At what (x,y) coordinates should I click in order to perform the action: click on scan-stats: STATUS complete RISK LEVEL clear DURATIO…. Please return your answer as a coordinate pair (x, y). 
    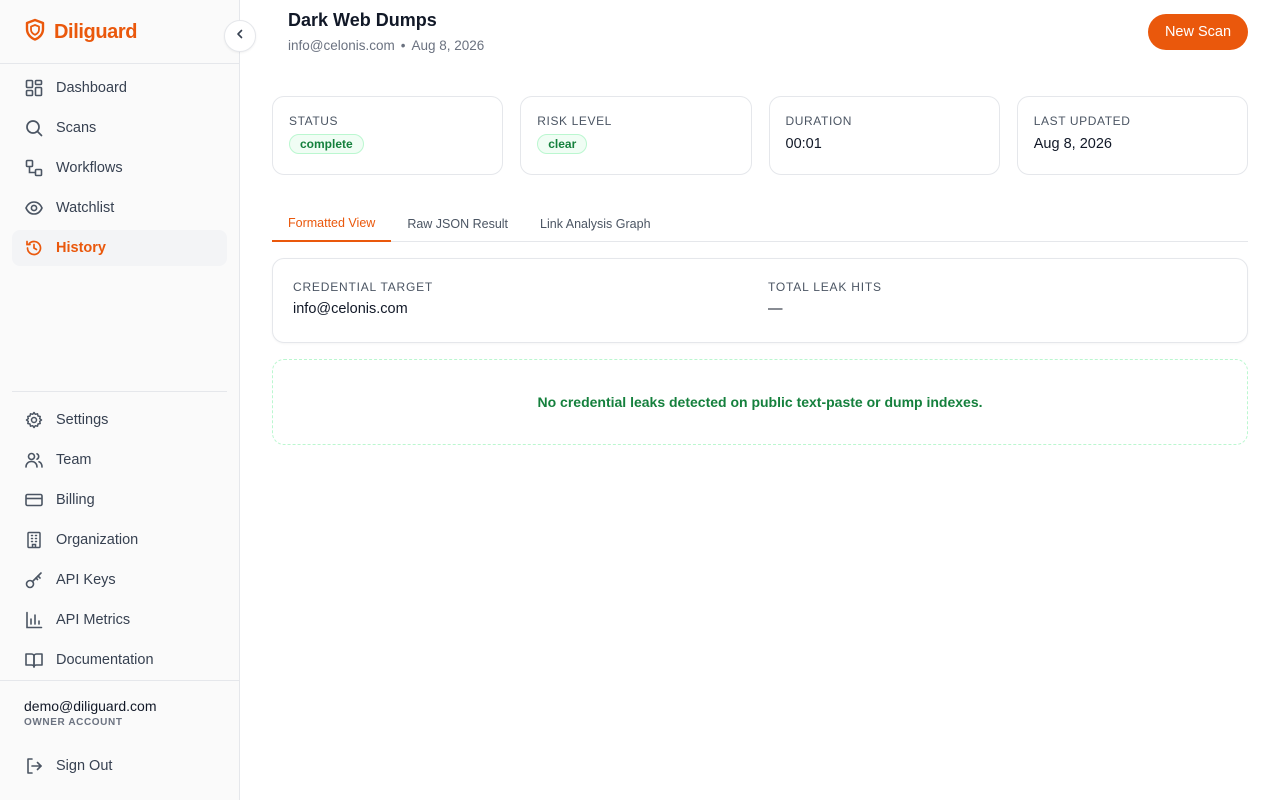
    Looking at the image, I should click on (760, 135).